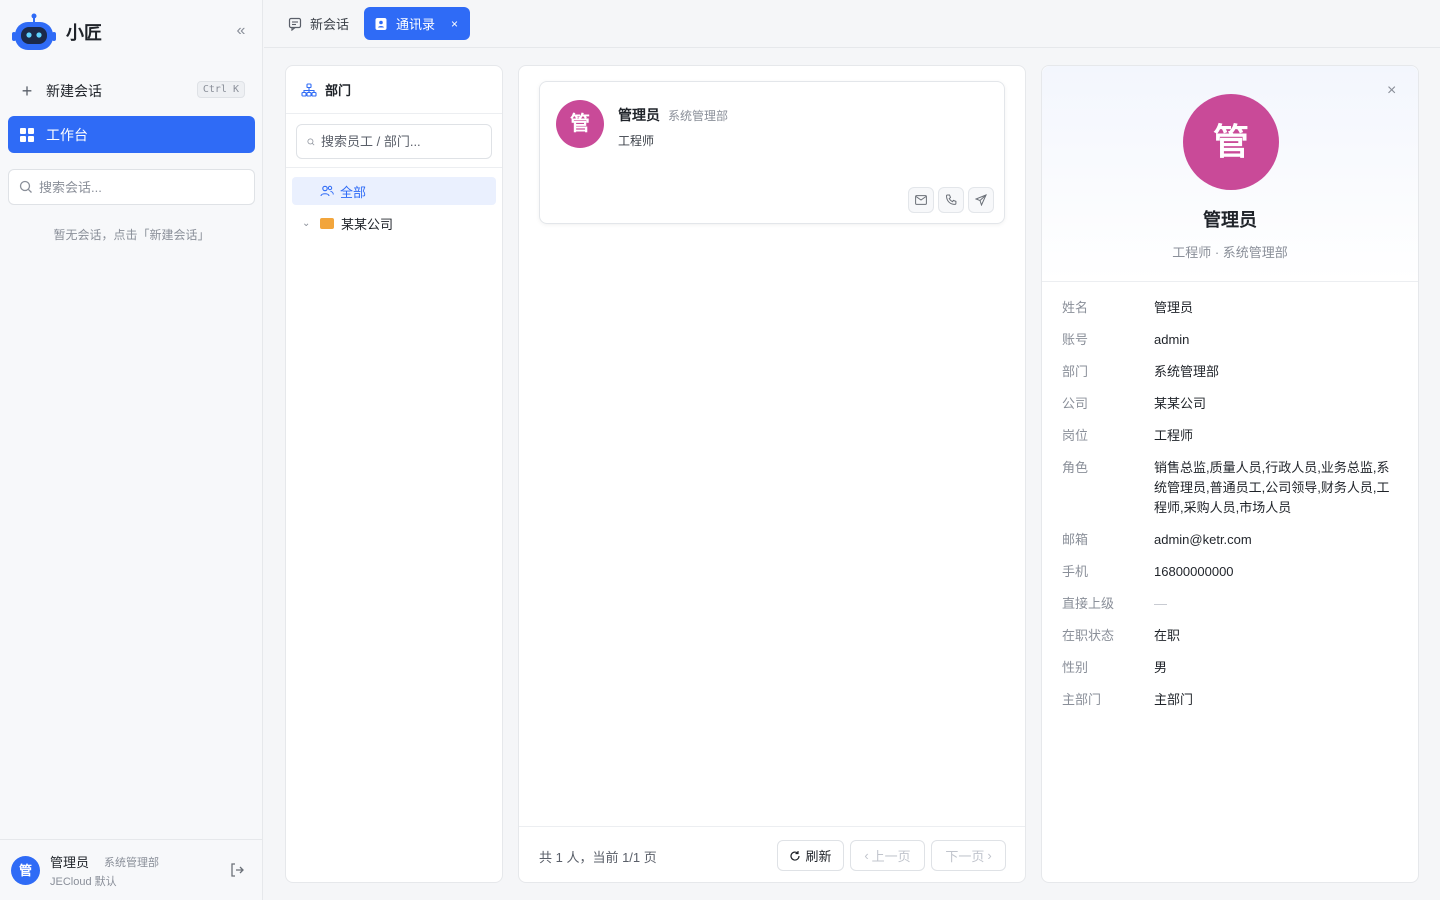 This screenshot has height=900, width=1440. Describe the element at coordinates (27, 90) in the screenshot. I see `plus-icon: +` at that location.